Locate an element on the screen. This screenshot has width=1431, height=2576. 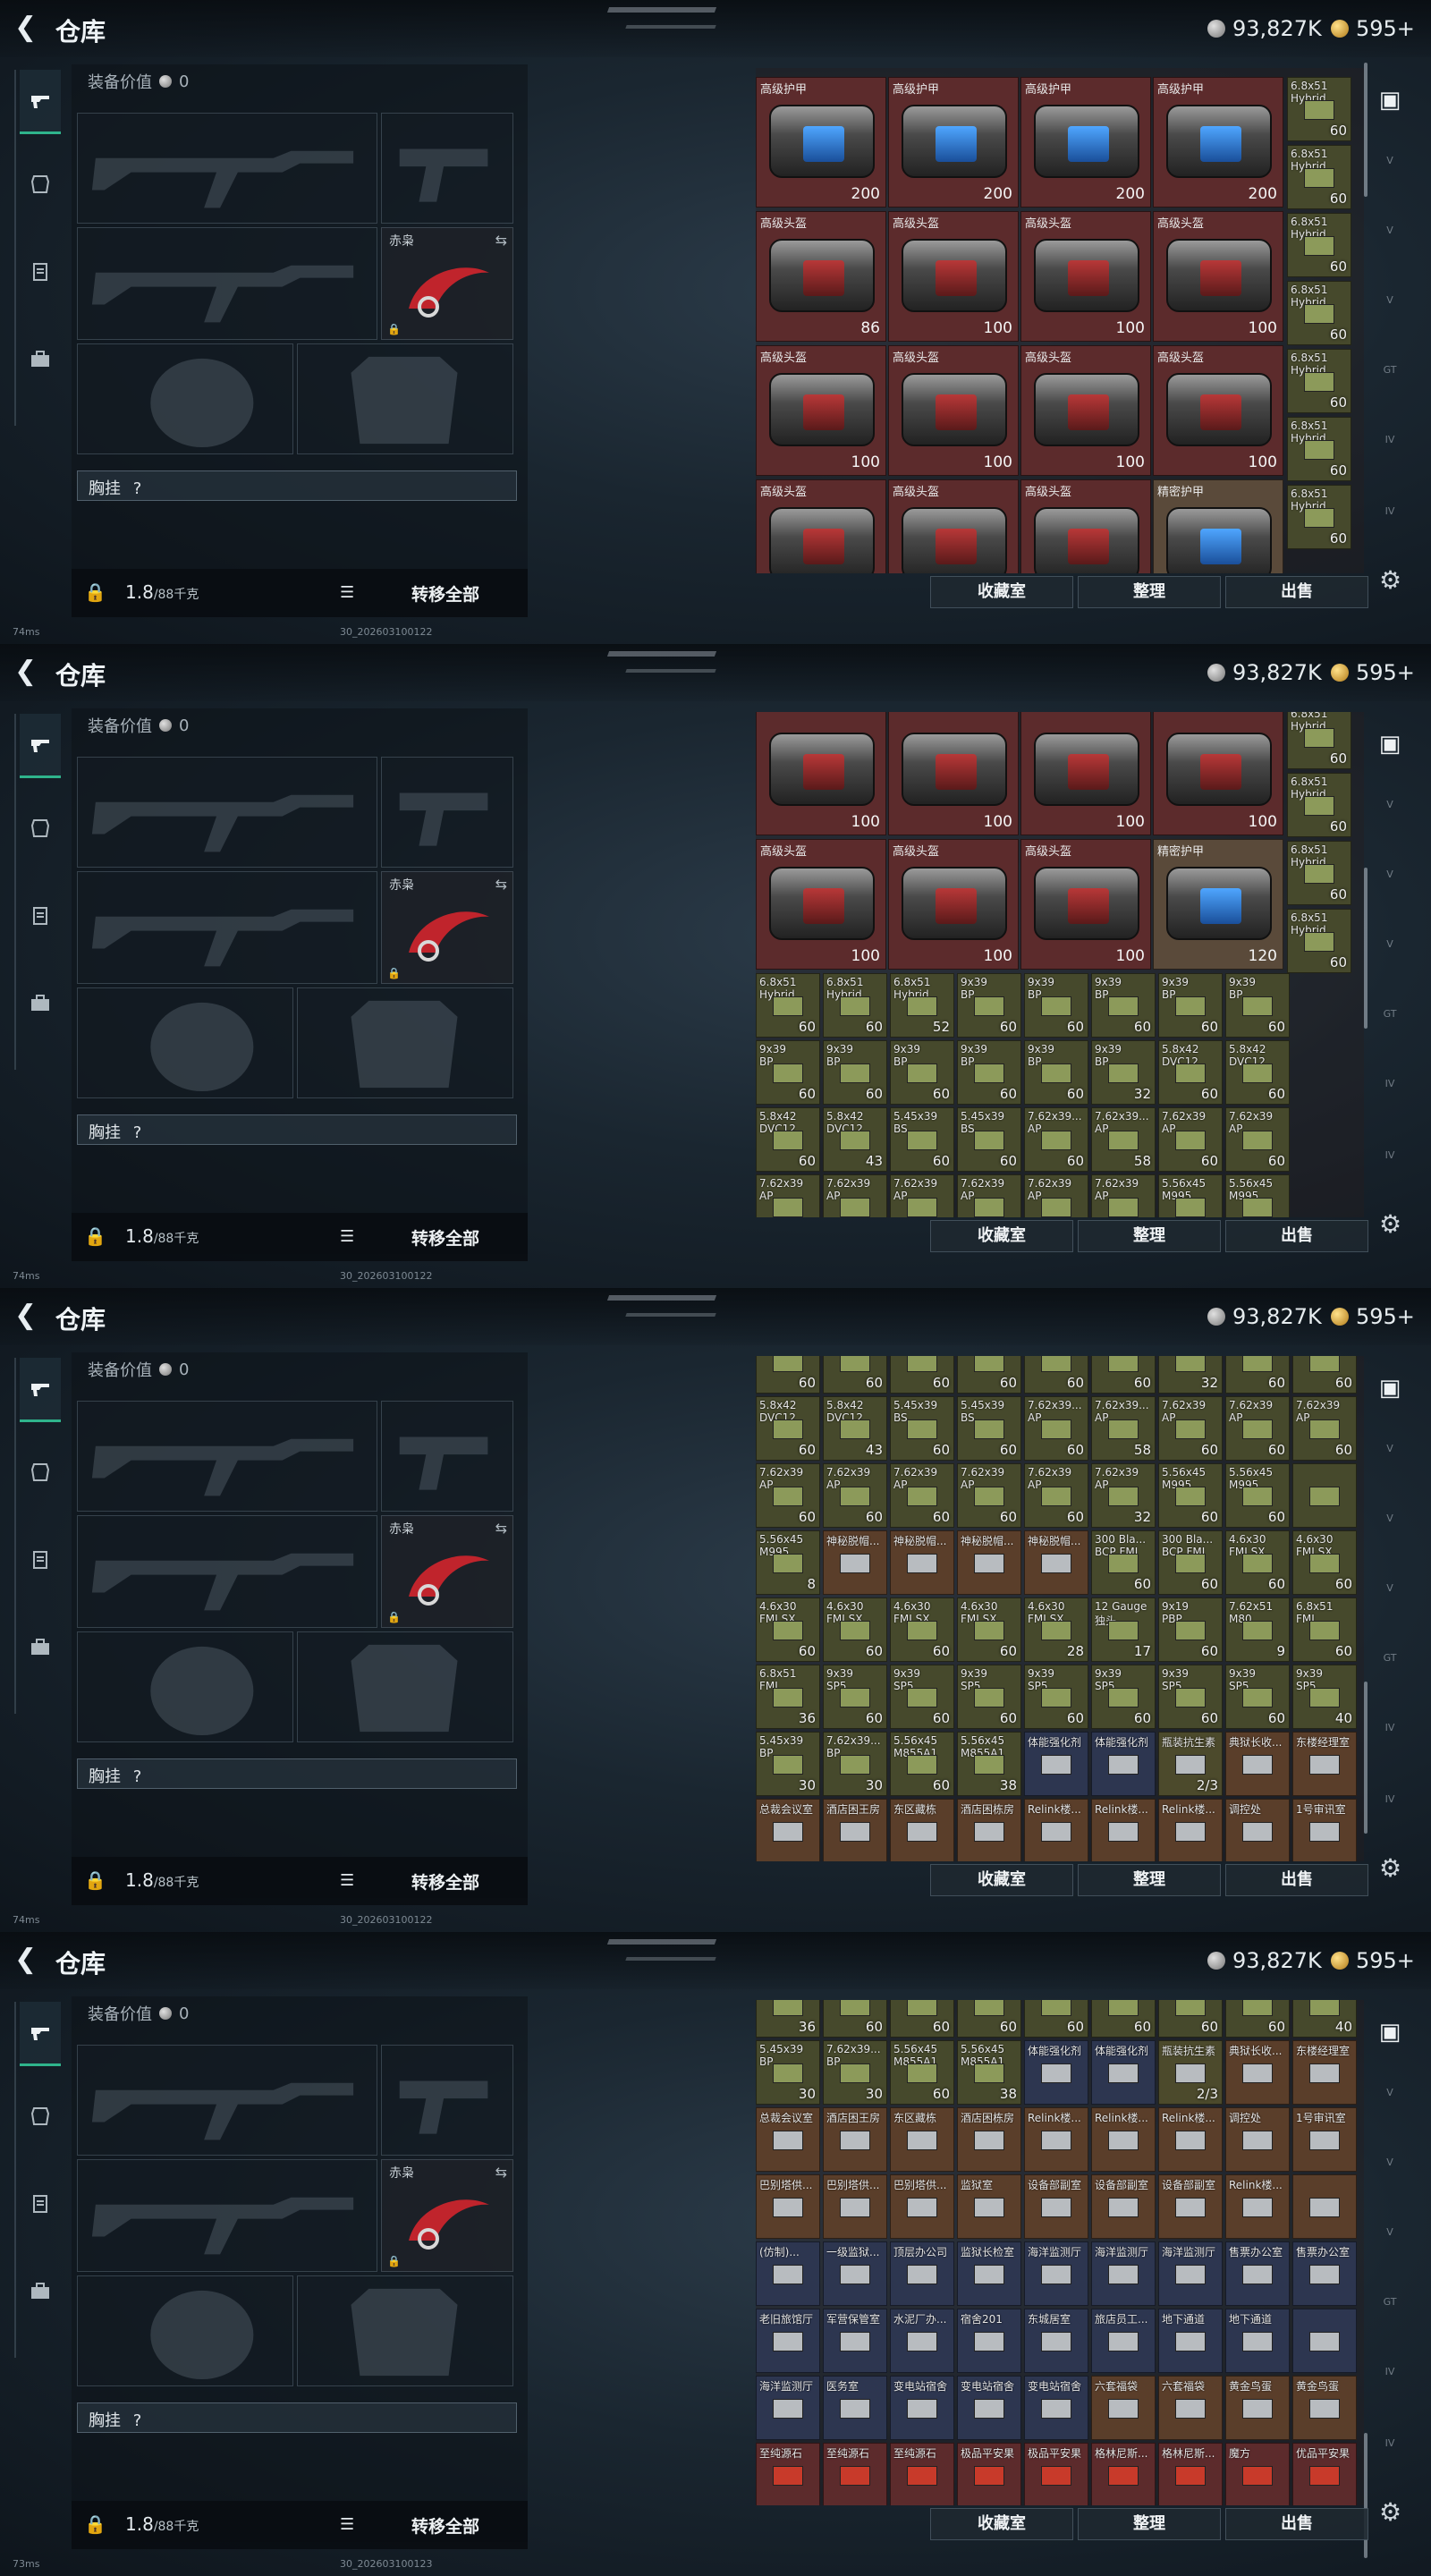
stash-item: 瓶装抗生素 2/3 is located at coordinates (1190, 1764).